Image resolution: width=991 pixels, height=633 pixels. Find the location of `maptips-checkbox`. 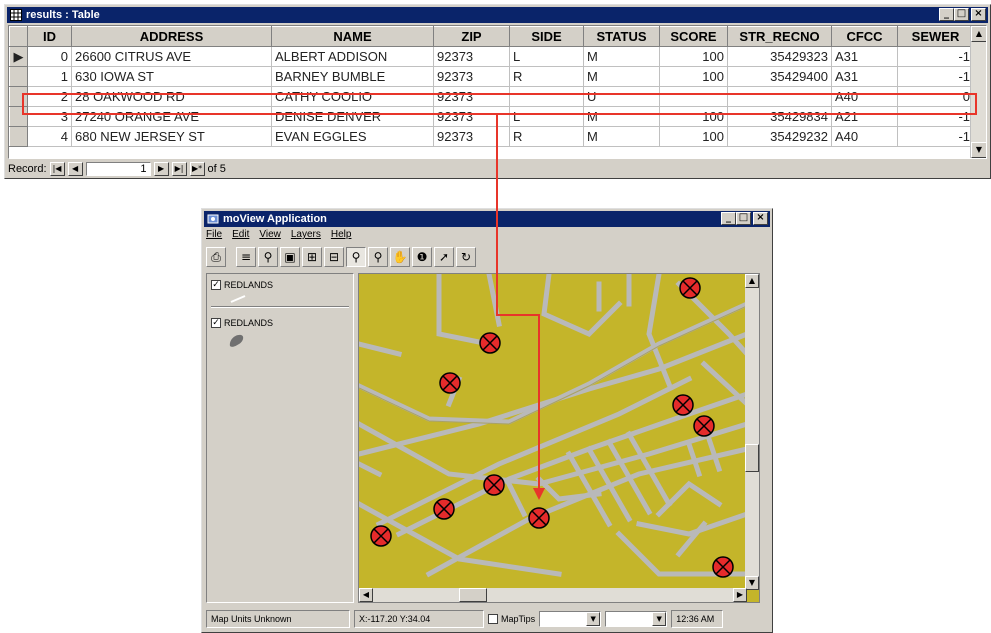

maptips-checkbox is located at coordinates (493, 619).